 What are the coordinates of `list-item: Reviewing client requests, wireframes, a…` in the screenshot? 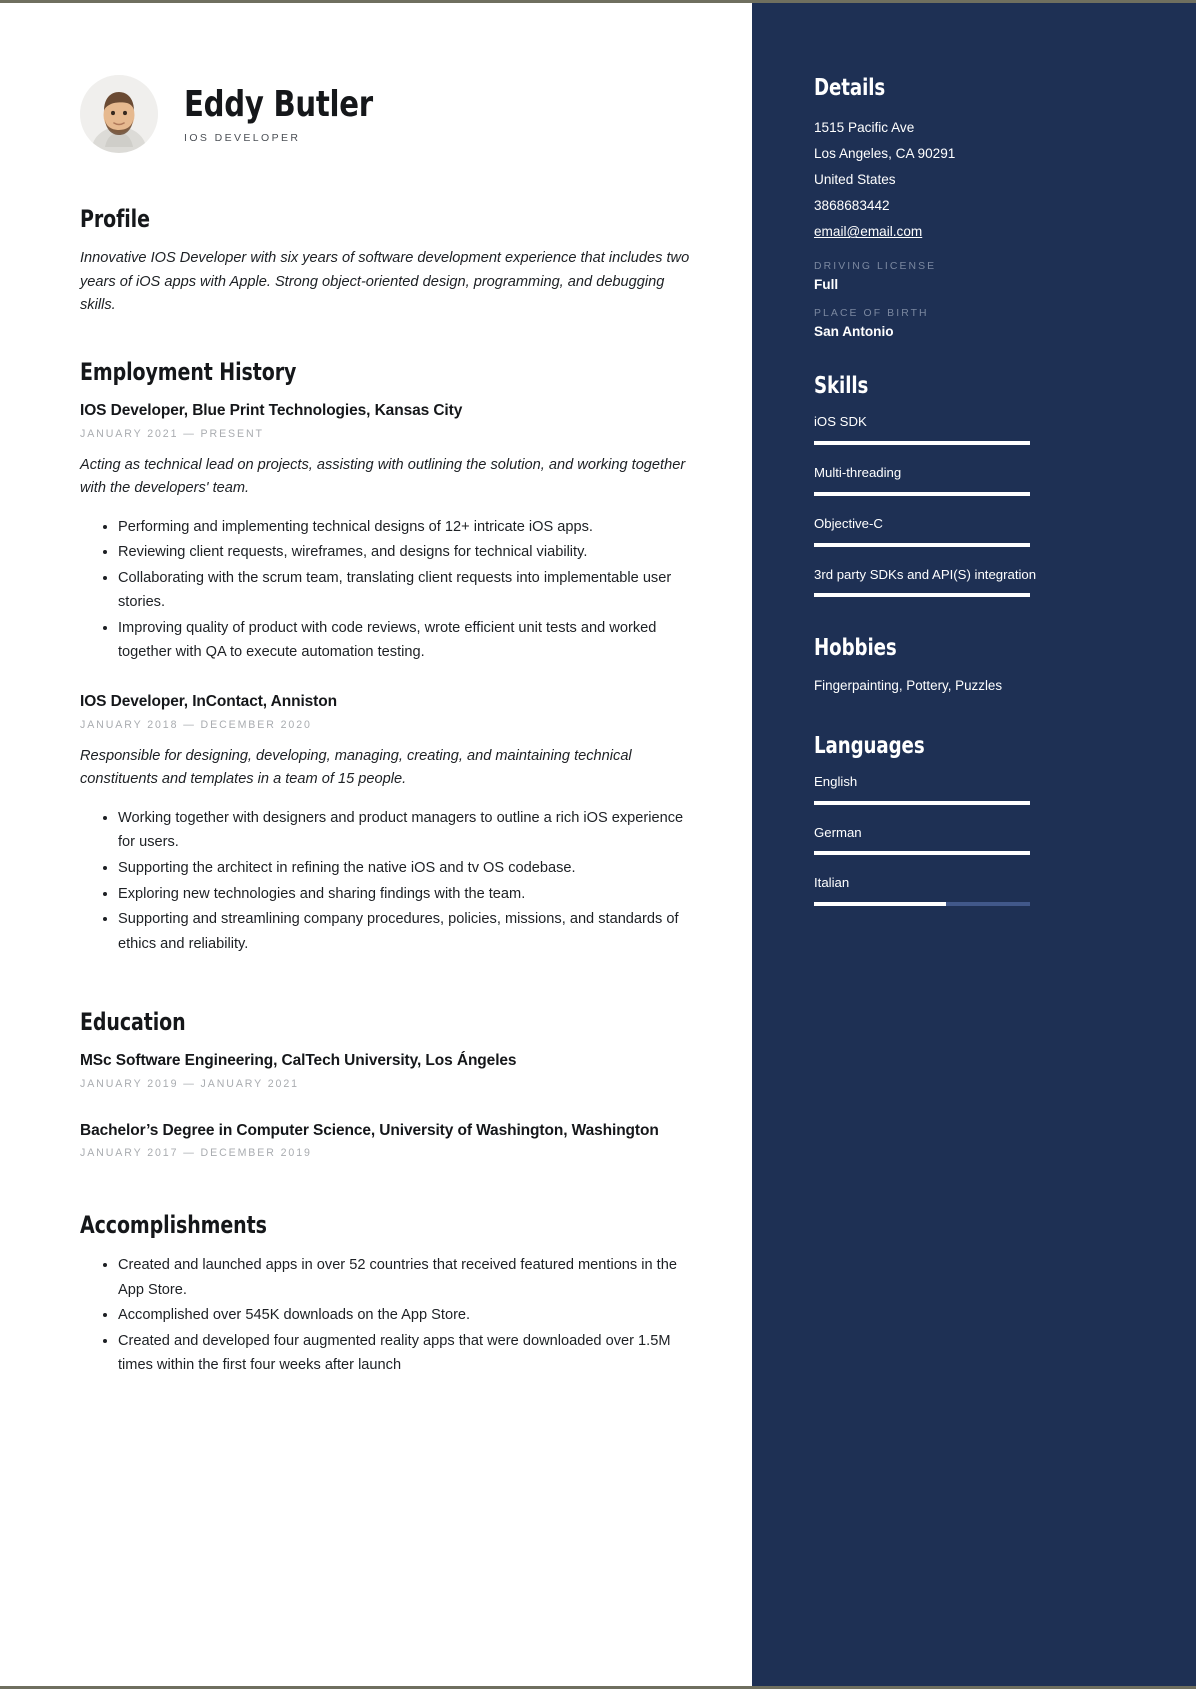 It's located at (407, 552).